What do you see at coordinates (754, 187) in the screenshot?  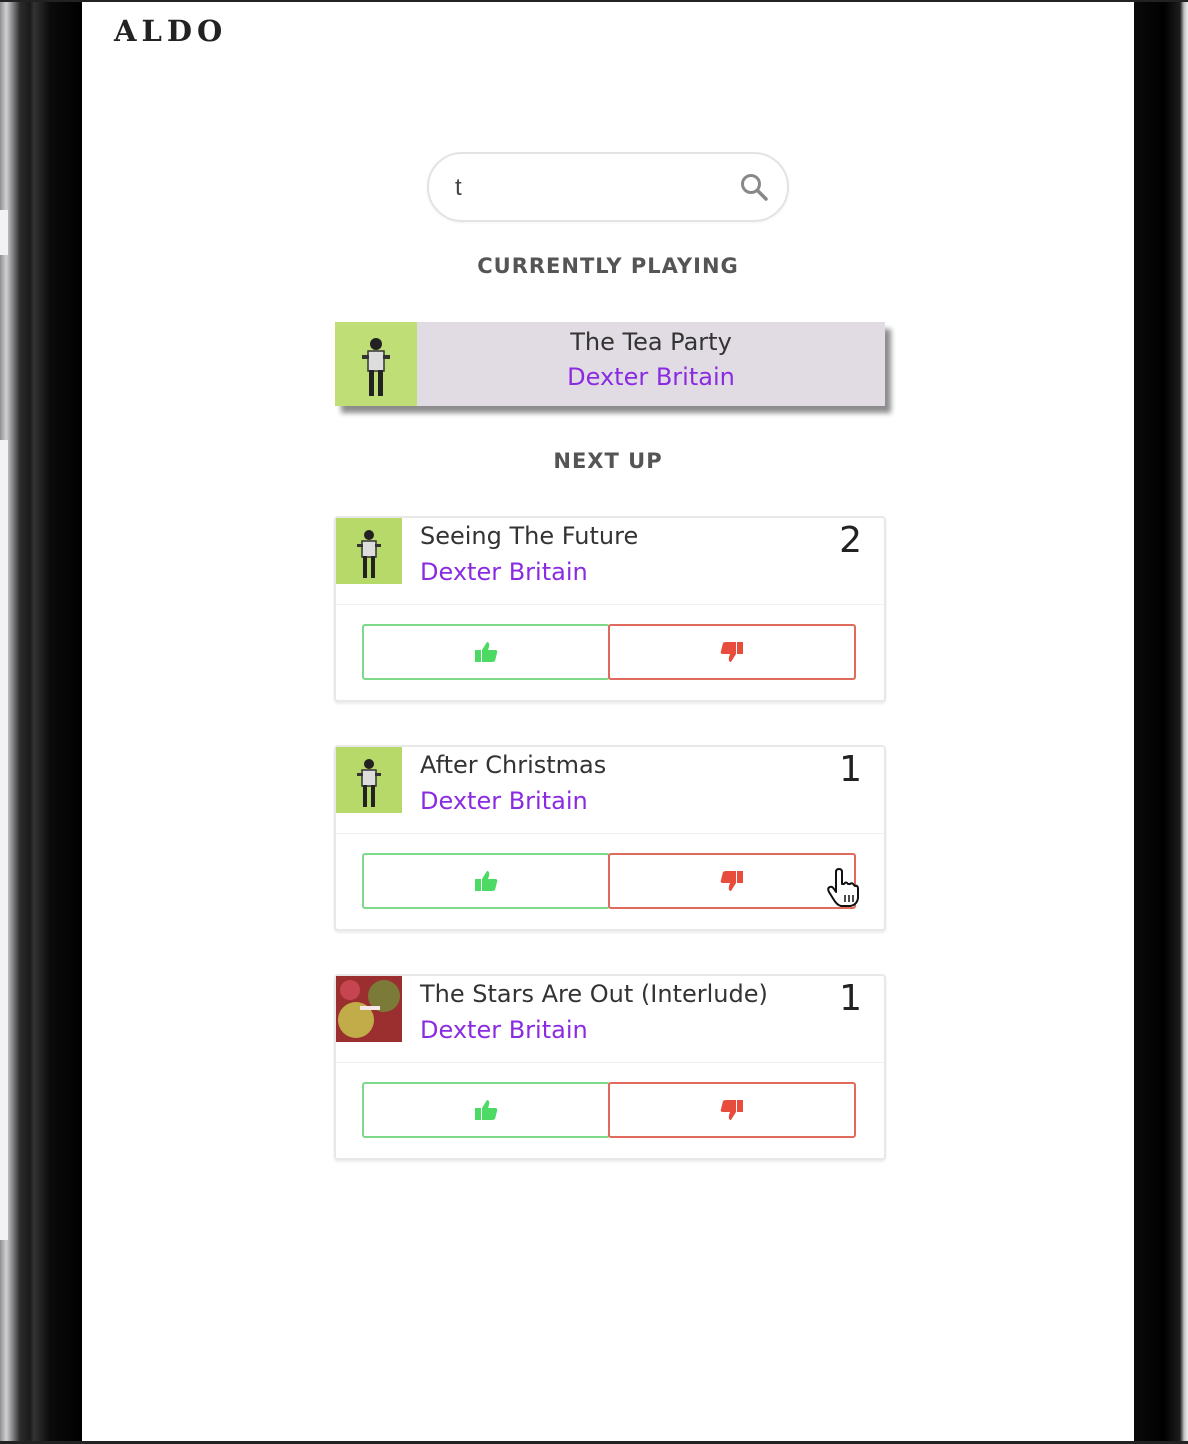 I see `search-icon` at bounding box center [754, 187].